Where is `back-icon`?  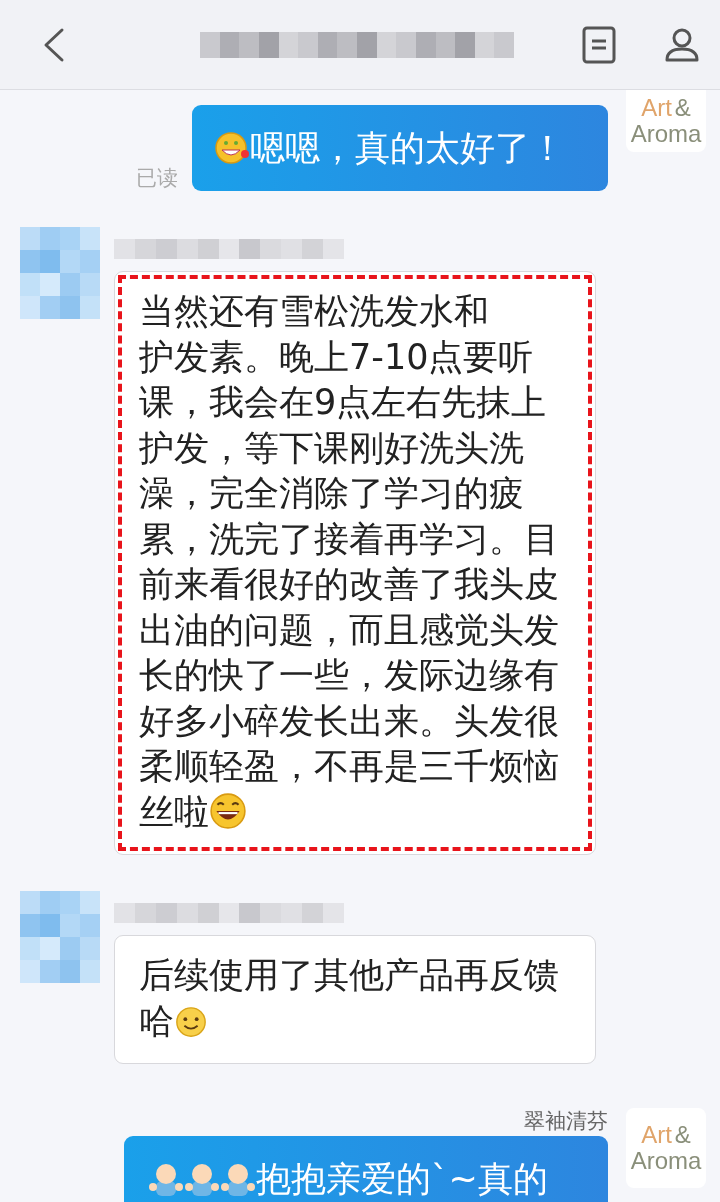
back-icon is located at coordinates (54, 44).